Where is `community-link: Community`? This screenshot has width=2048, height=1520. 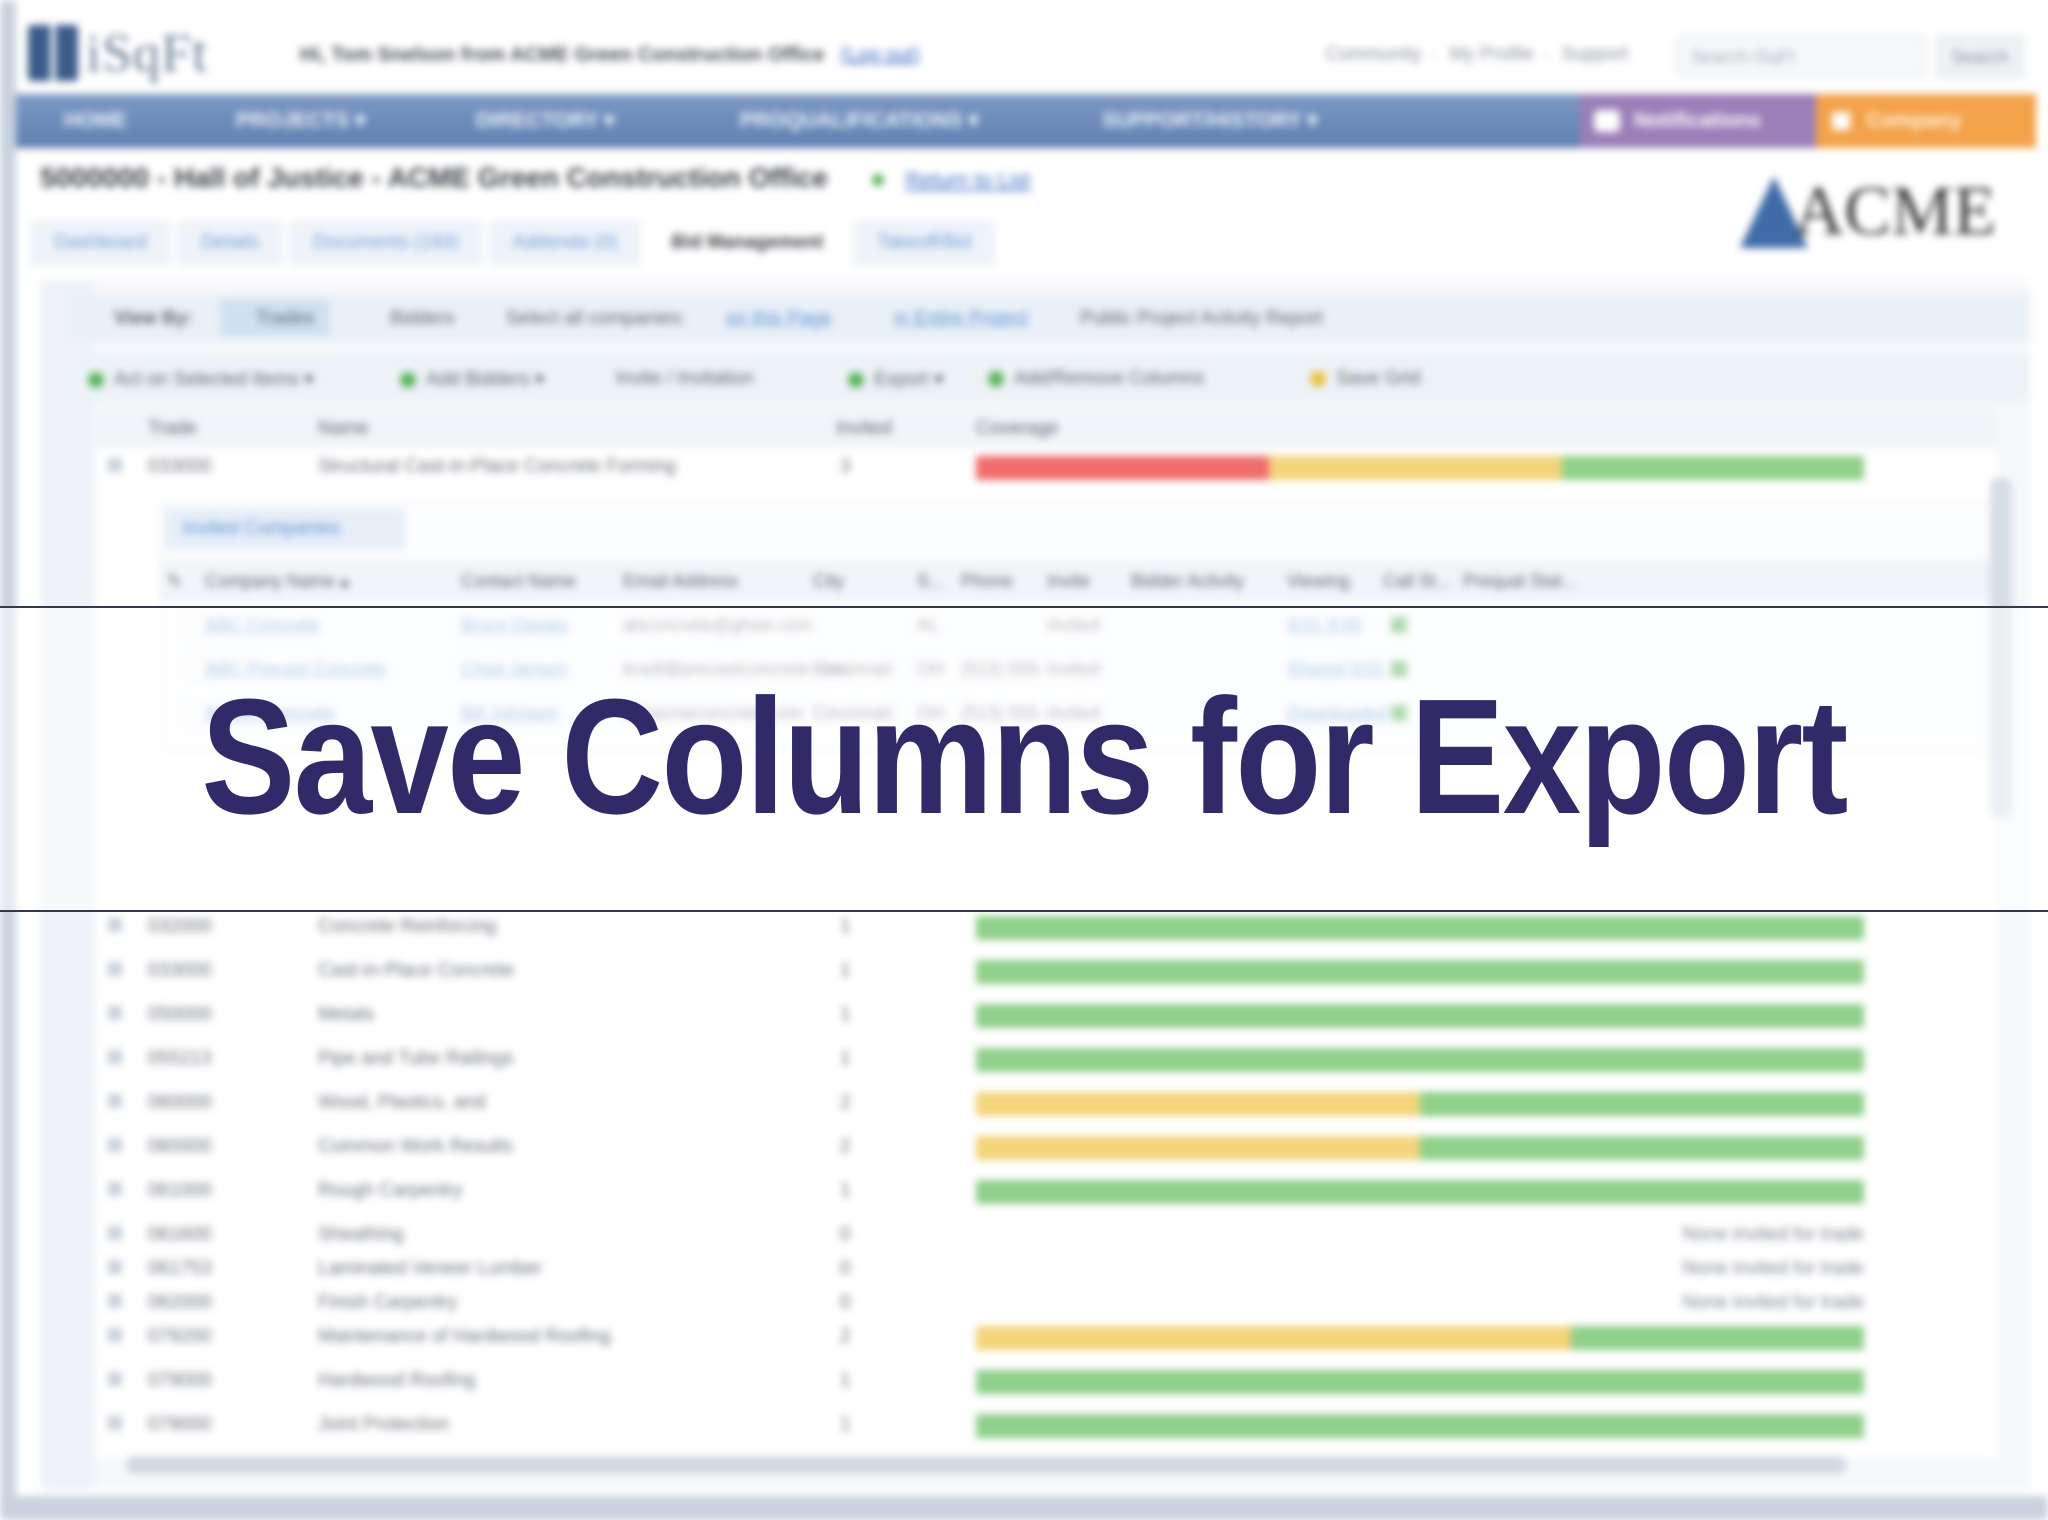 community-link: Community is located at coordinates (1374, 54).